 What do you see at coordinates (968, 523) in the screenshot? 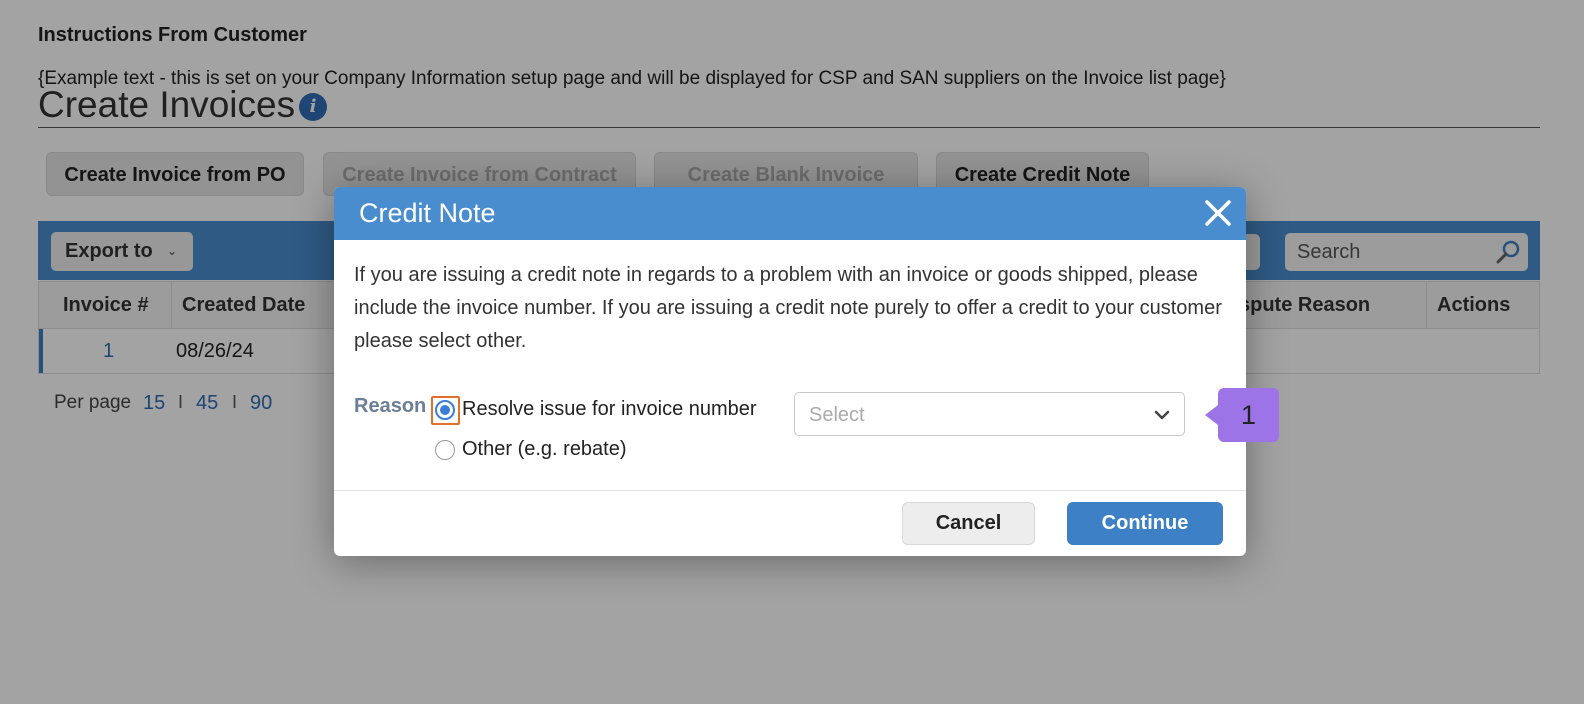
I see `cancel-button: Cancel` at bounding box center [968, 523].